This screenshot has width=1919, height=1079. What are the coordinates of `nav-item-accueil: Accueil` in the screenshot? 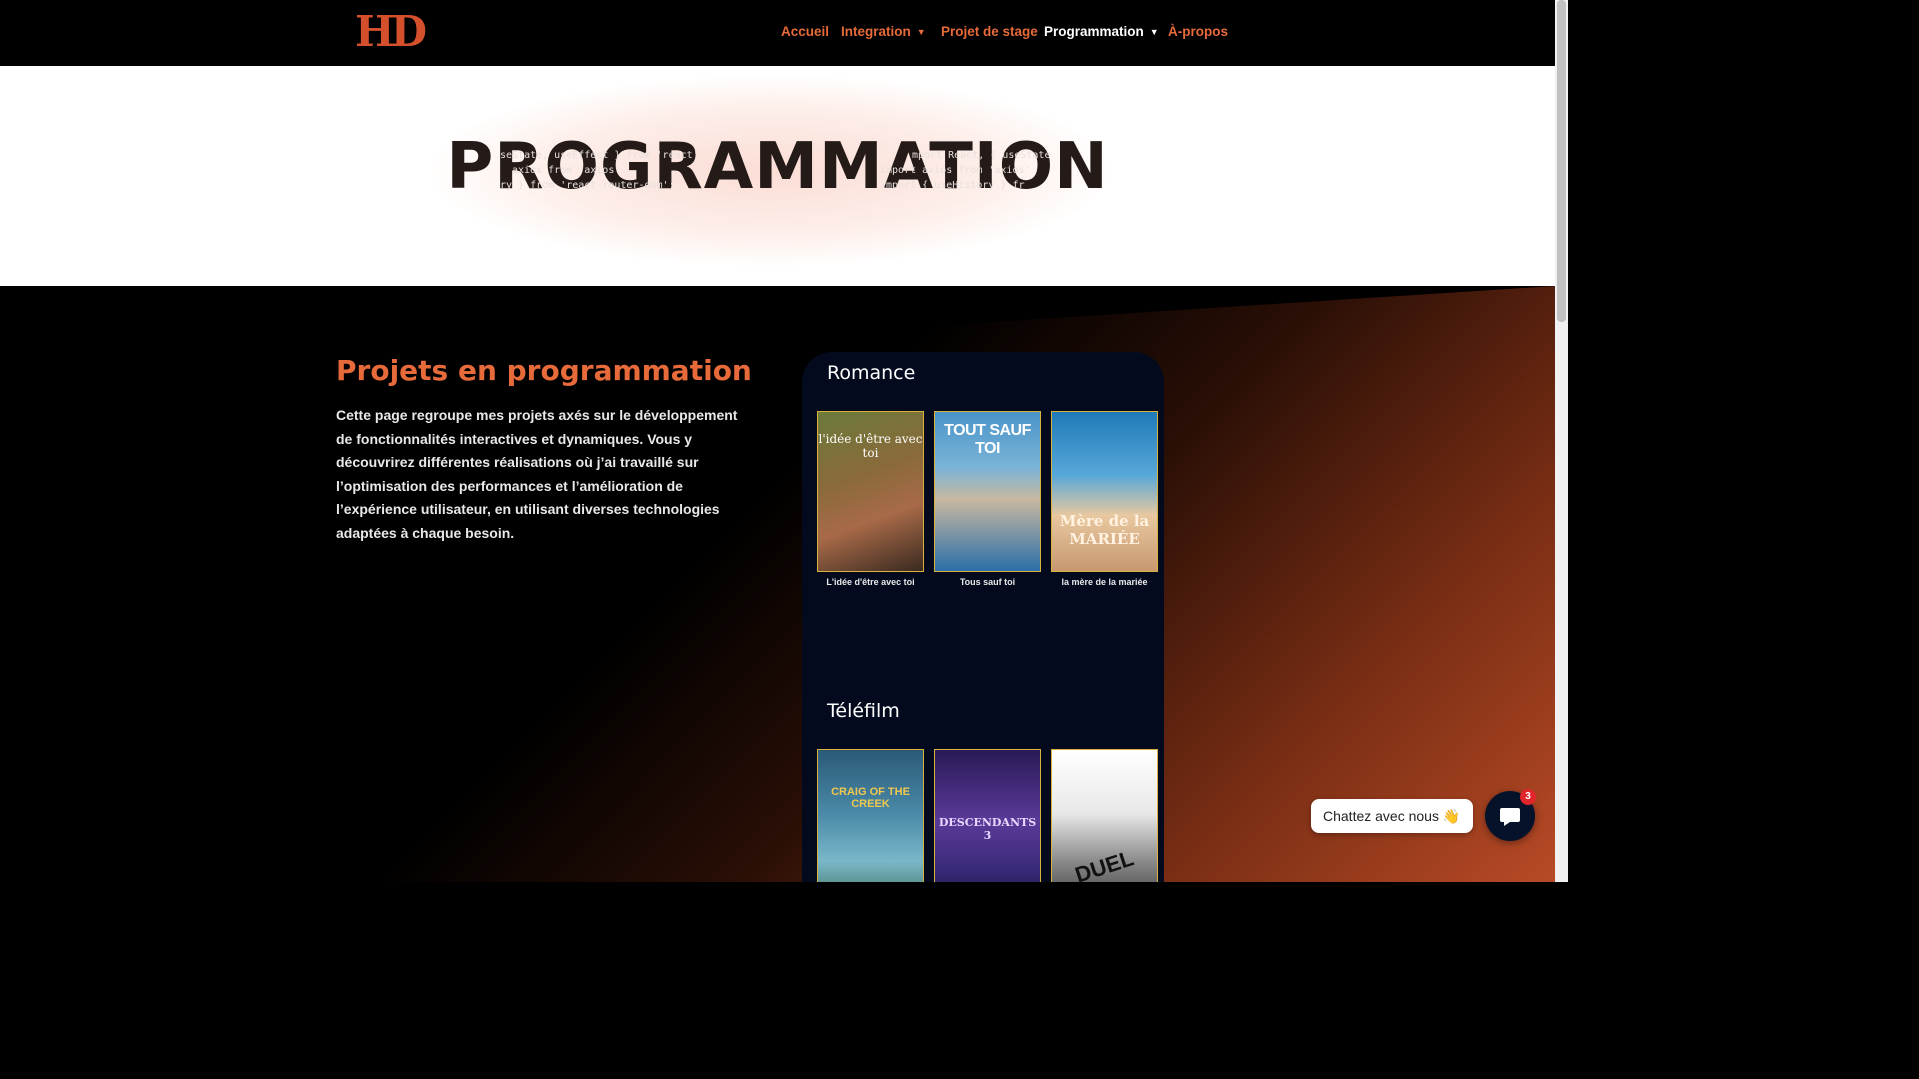 It's located at (805, 31).